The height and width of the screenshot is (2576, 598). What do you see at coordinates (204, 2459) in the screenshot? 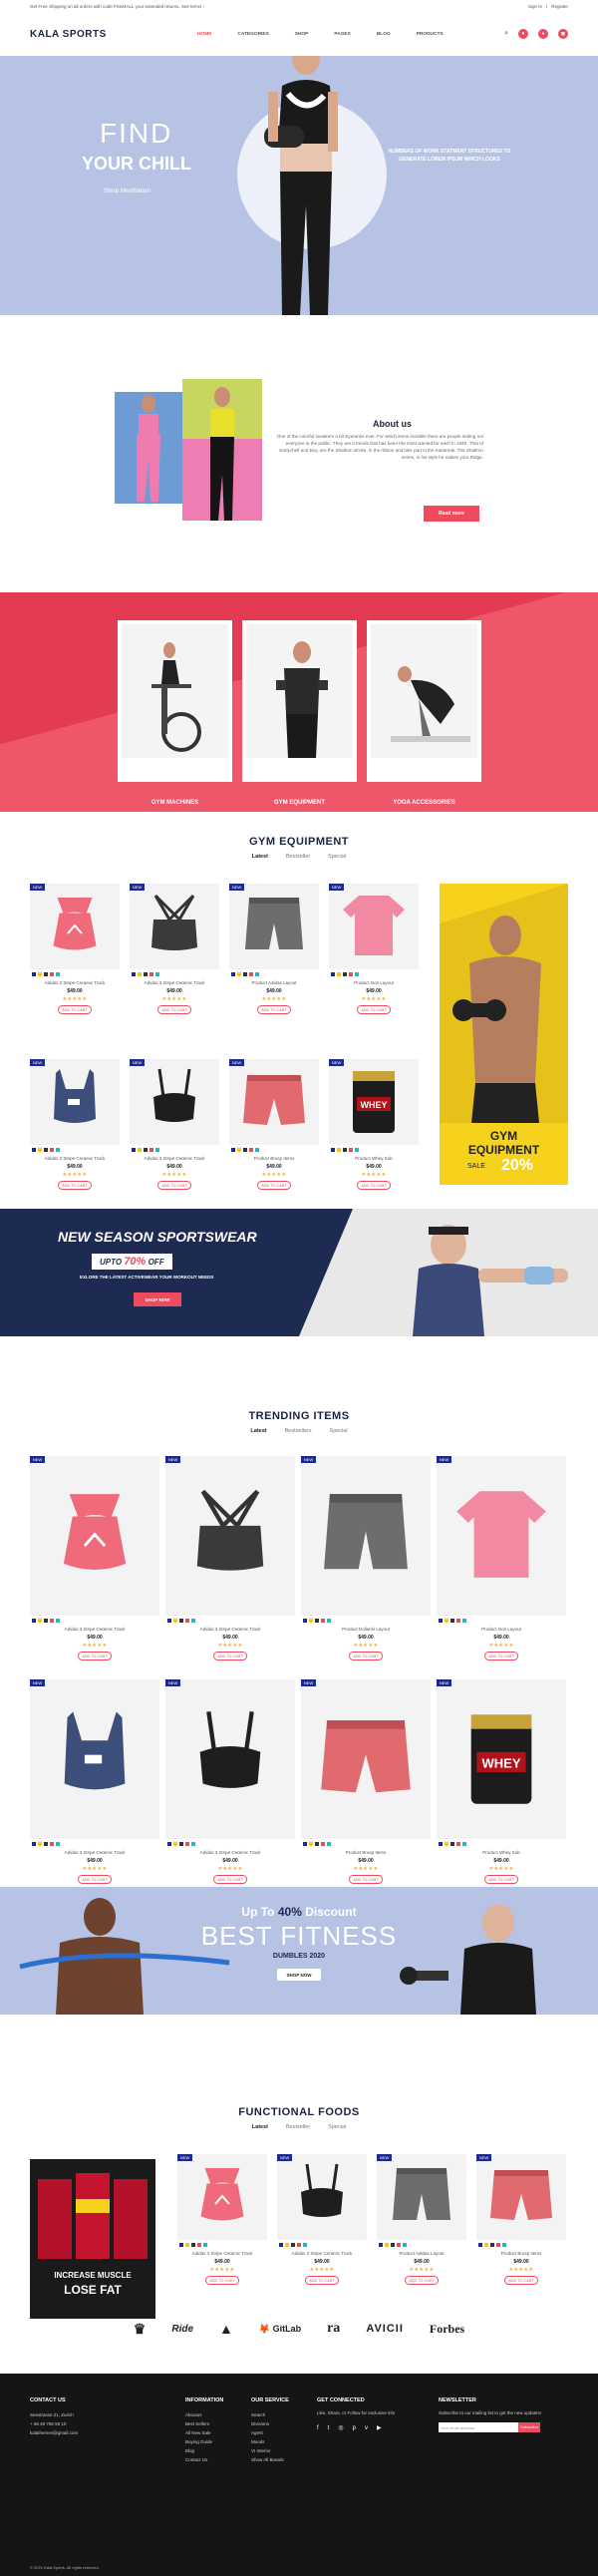
I see `footer-info-link: Contact Us` at bounding box center [204, 2459].